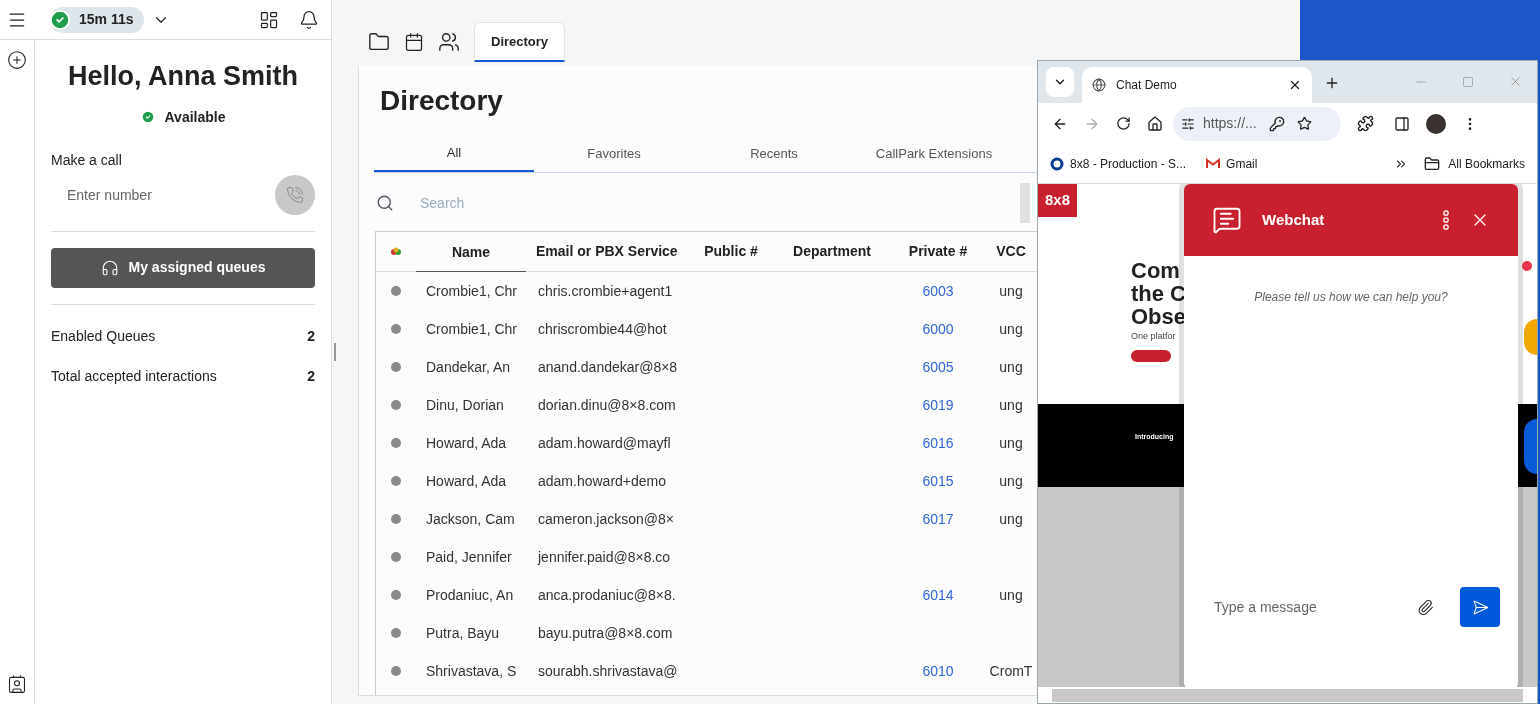 This screenshot has width=1540, height=704. What do you see at coordinates (183, 76) in the screenshot?
I see `greeting: Hello, Anna Smith` at bounding box center [183, 76].